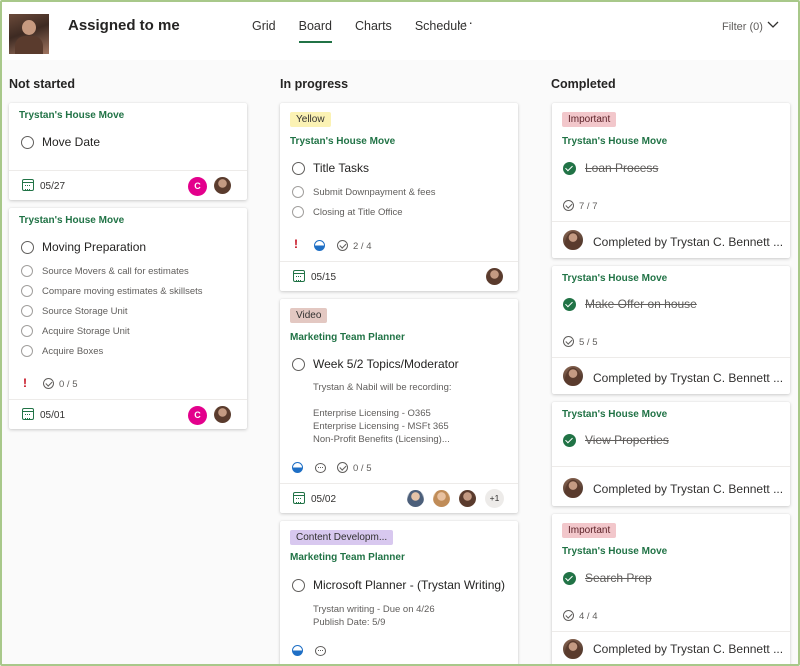 The width and height of the screenshot is (800, 666). Describe the element at coordinates (374, 192) in the screenshot. I see `checklist-item: Submit Downpayment & fees` at that location.